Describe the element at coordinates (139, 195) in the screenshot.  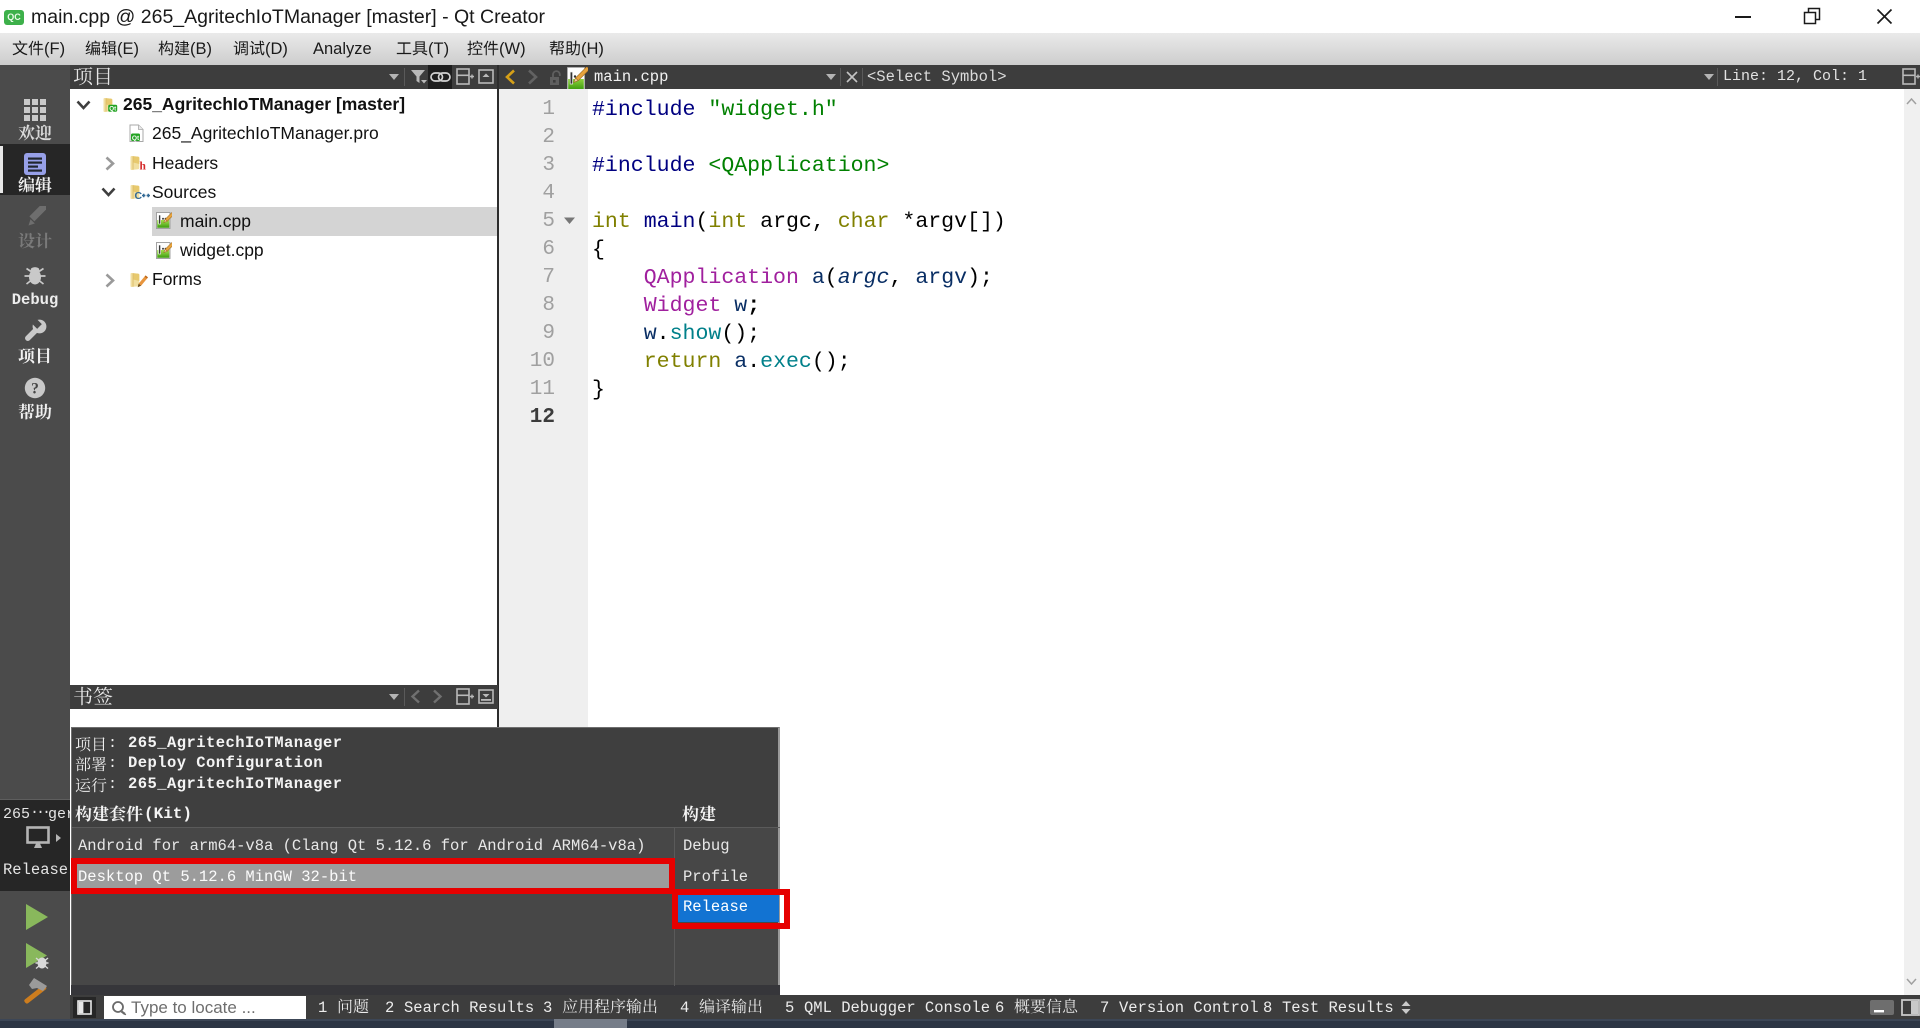
I see `svg-text: C` at that location.